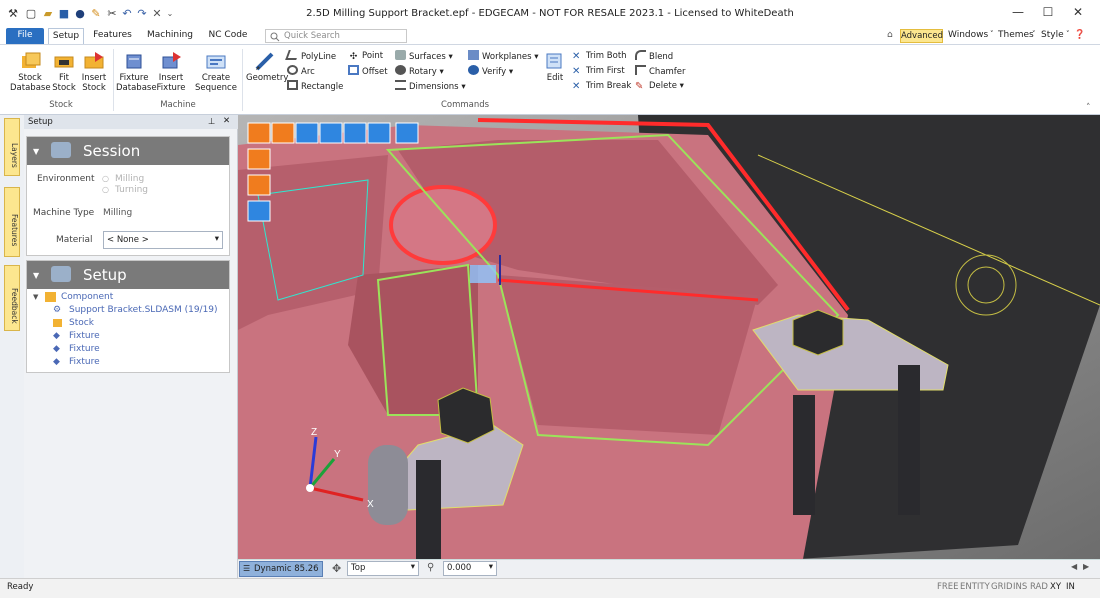 The image size is (1100, 598). Describe the element at coordinates (66, 36) in the screenshot. I see `tab-setup: Setup` at that location.